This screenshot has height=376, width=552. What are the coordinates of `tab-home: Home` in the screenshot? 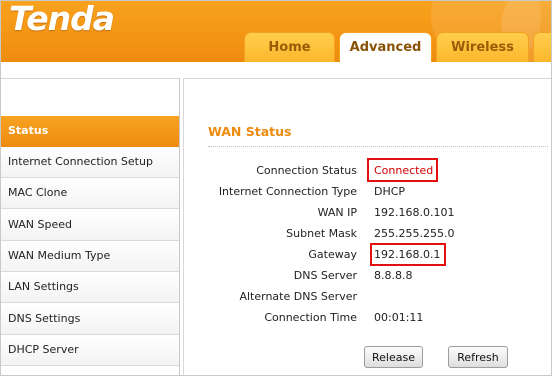 It's located at (289, 47).